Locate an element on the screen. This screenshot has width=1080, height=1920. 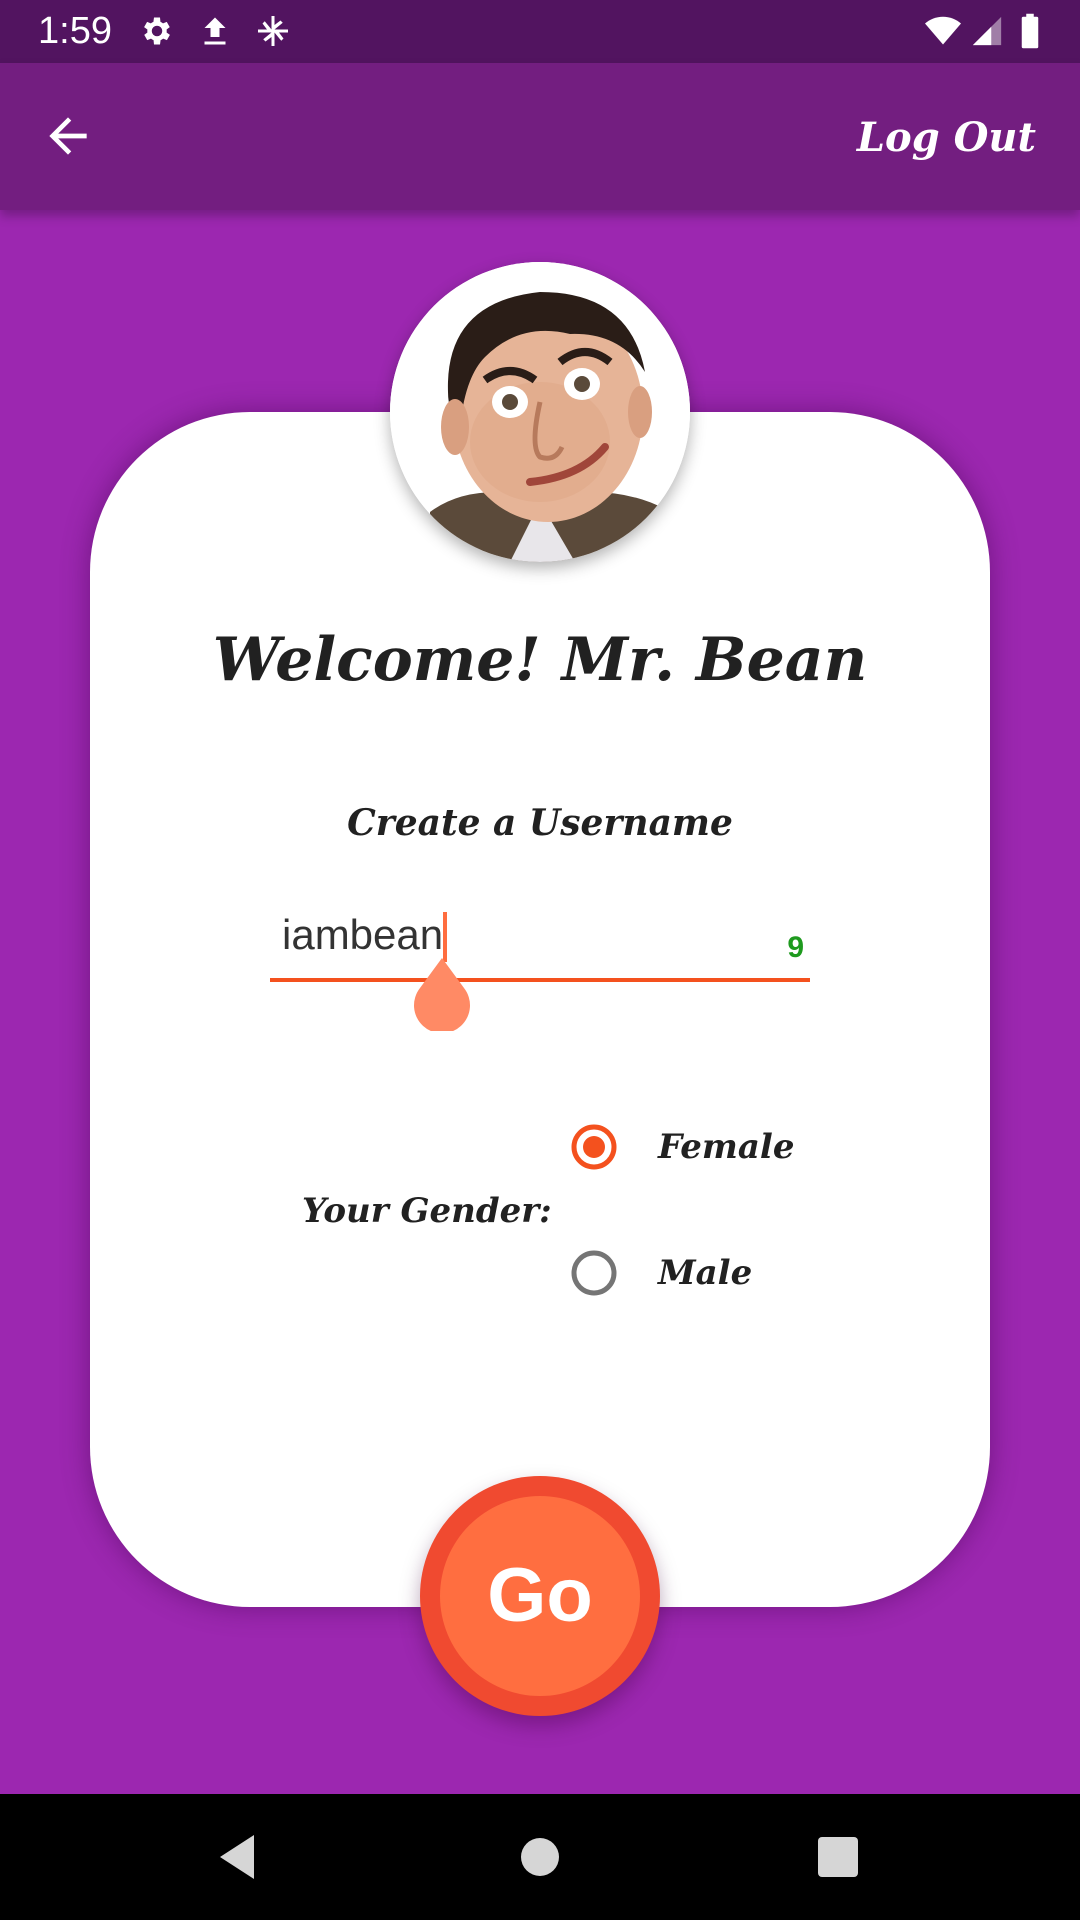
character-counter: 9 is located at coordinates (795, 947).